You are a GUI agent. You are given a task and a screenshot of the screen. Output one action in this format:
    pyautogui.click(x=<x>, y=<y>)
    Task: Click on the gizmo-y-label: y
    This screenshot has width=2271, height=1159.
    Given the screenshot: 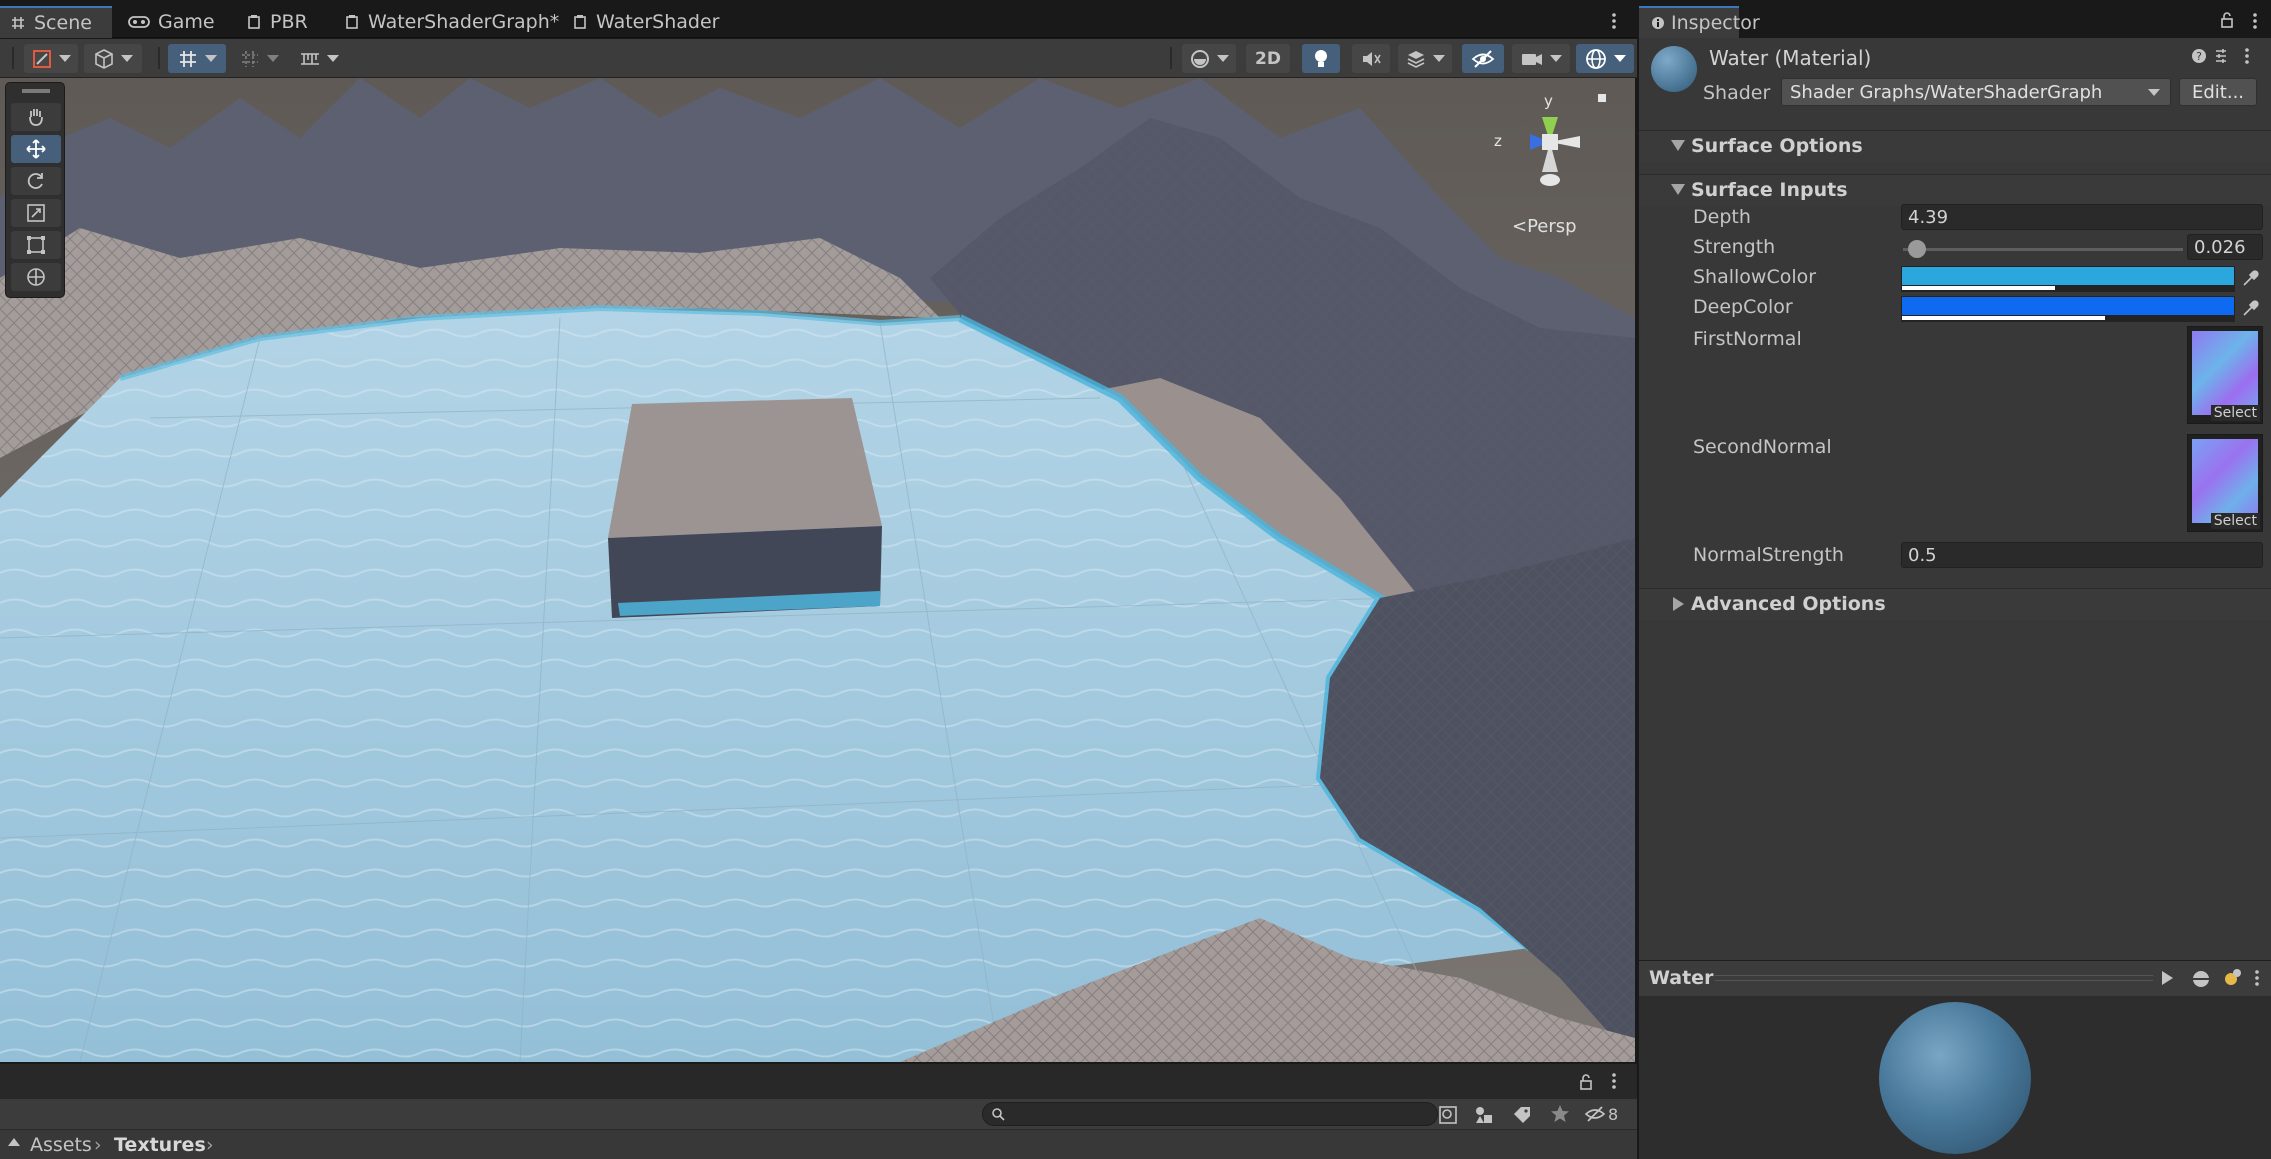 What is the action you would take?
    pyautogui.click(x=1548, y=101)
    